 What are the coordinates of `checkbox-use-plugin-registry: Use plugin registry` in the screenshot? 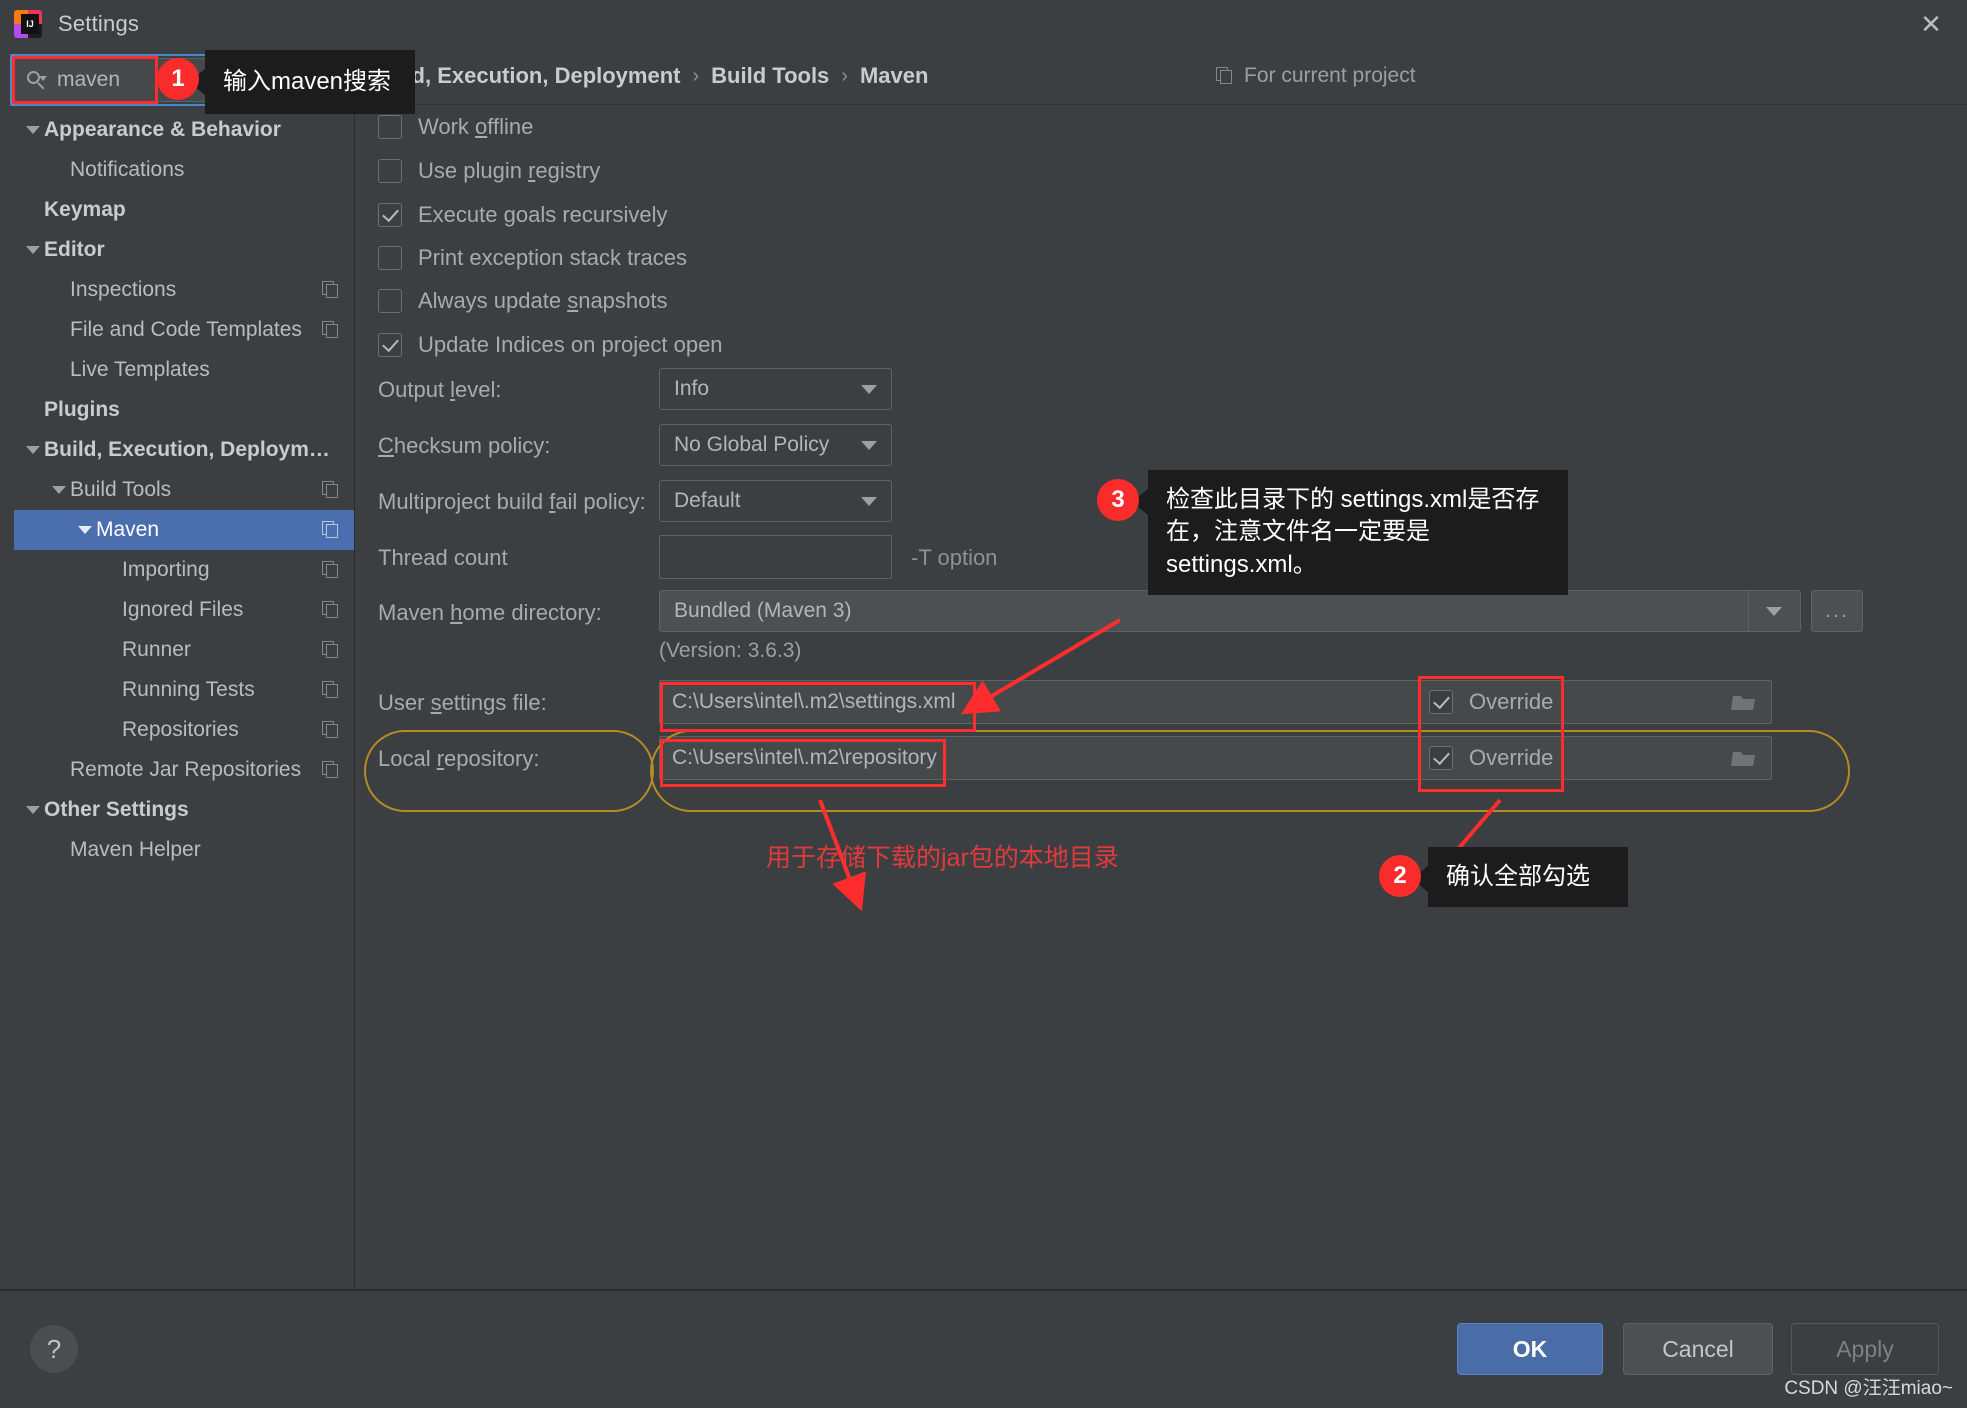 It's located at (489, 171).